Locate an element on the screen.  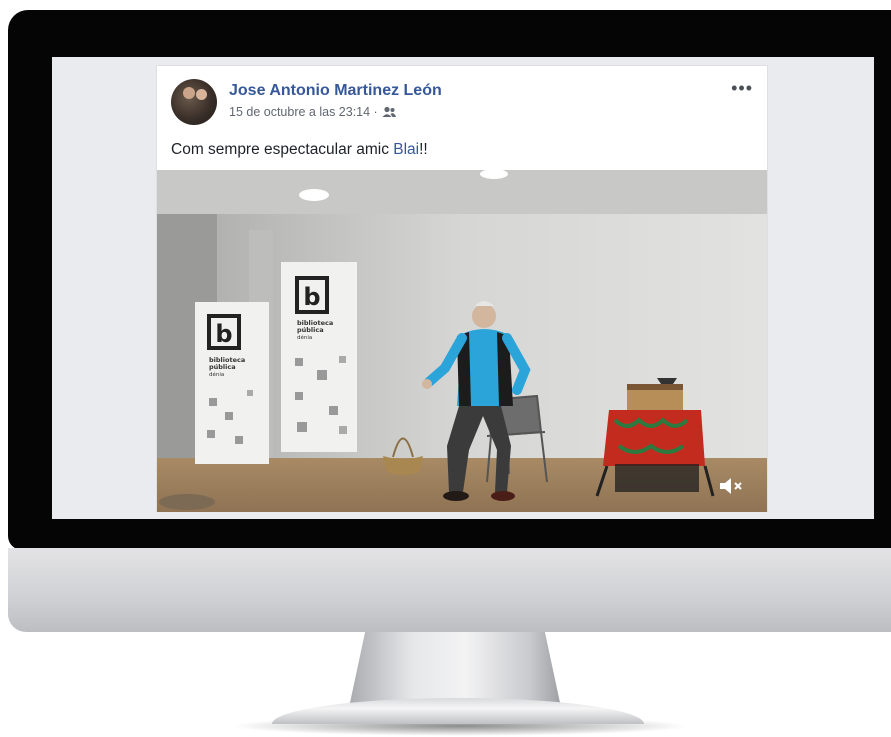
friends-icon is located at coordinates (389, 112).